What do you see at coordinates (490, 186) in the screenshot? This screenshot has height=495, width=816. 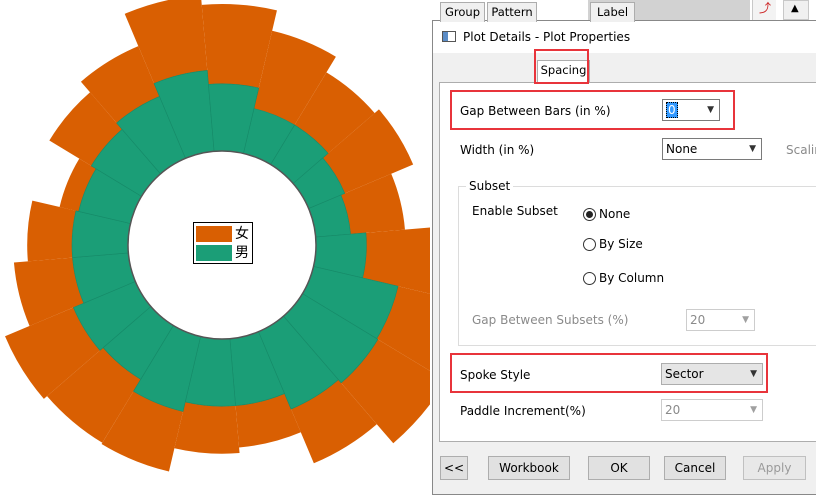 I see `subset-group-title: Subset` at bounding box center [490, 186].